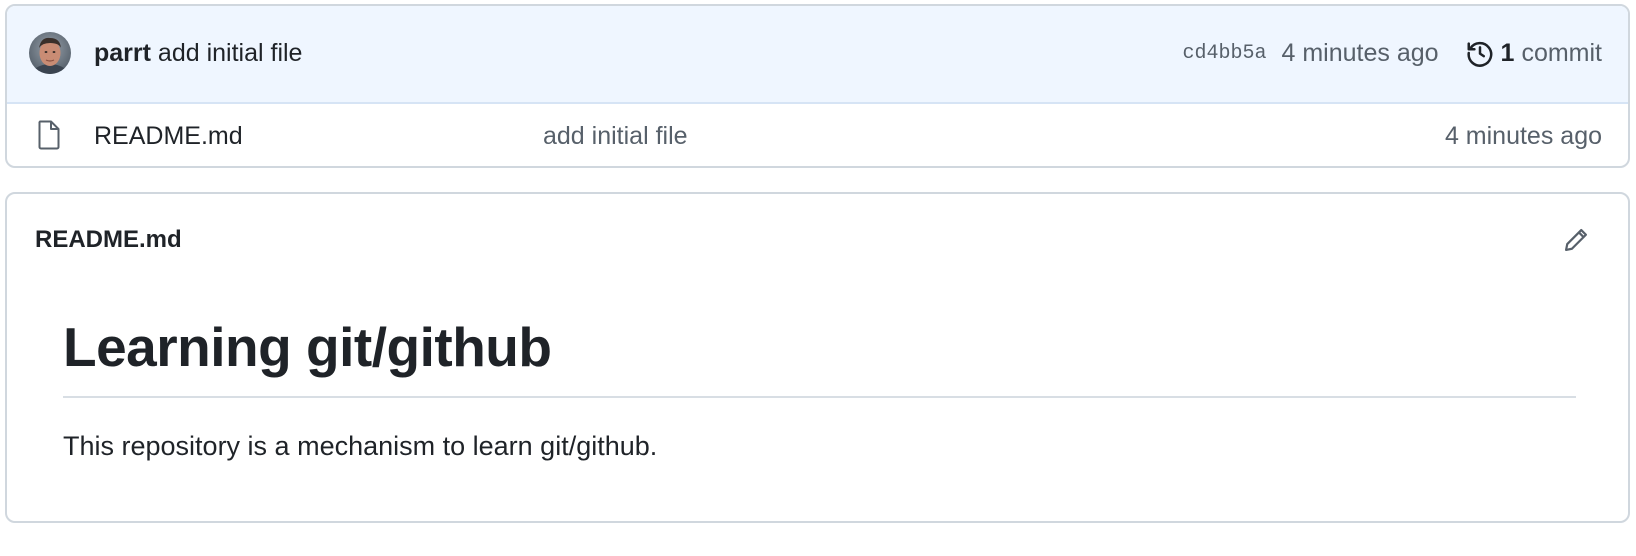  Describe the element at coordinates (1523, 136) in the screenshot. I see `file-commit-time: 4 minutes ago` at that location.